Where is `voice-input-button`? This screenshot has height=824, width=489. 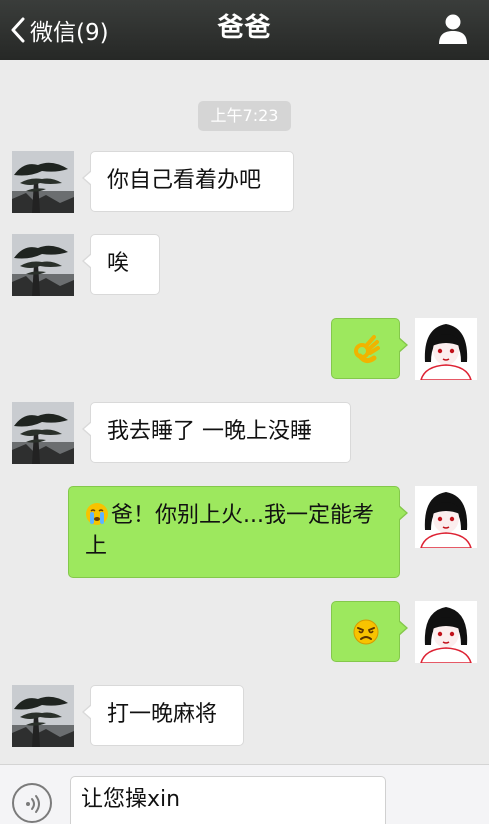
voice-input-button is located at coordinates (32, 803).